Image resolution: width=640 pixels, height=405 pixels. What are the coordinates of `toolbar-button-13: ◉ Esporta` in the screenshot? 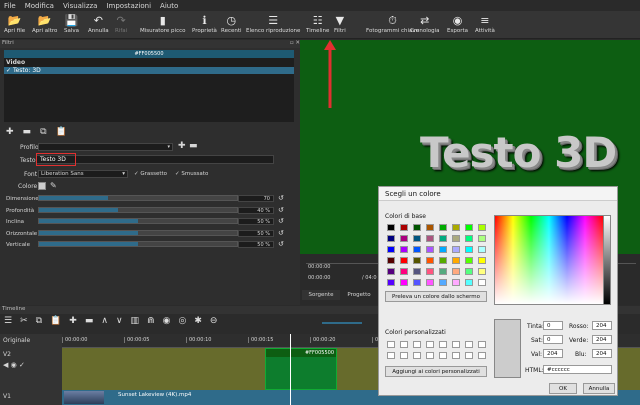 It's located at (457, 23).